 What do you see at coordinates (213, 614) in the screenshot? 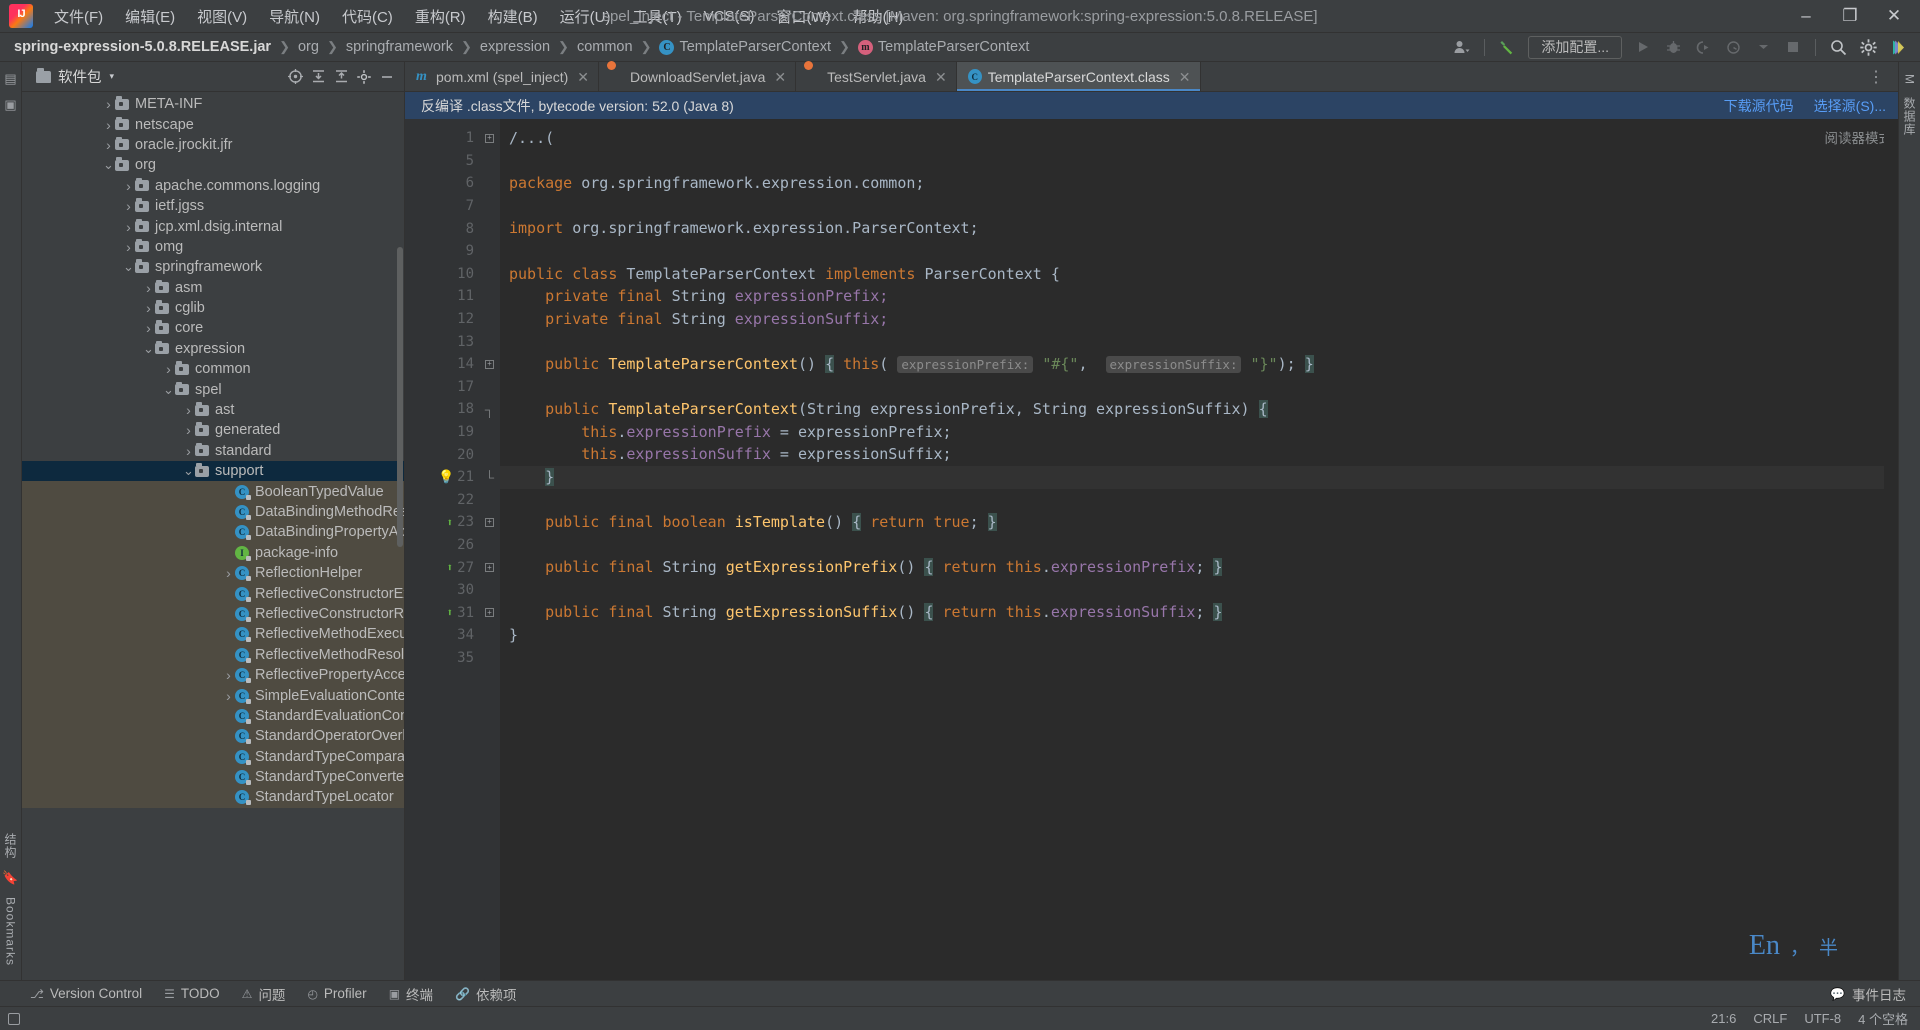
I see `tree-item-25: CReflectiveConstructorResolver` at bounding box center [213, 614].